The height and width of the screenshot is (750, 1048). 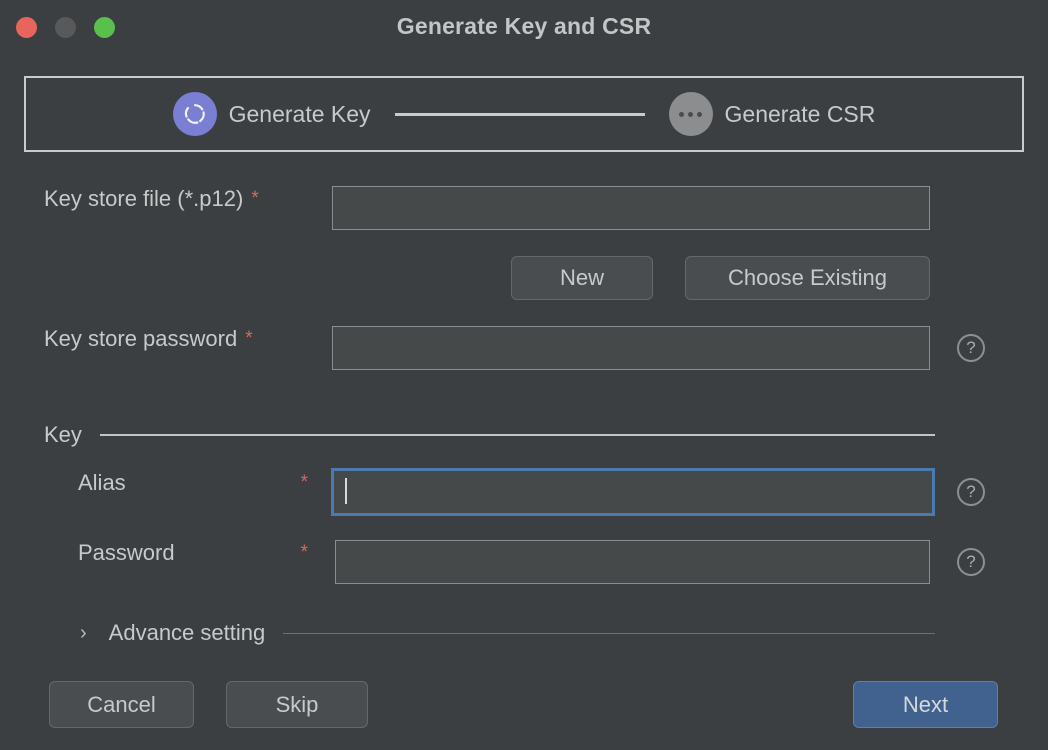 I want to click on spinner-circle-icon, so click(x=194, y=114).